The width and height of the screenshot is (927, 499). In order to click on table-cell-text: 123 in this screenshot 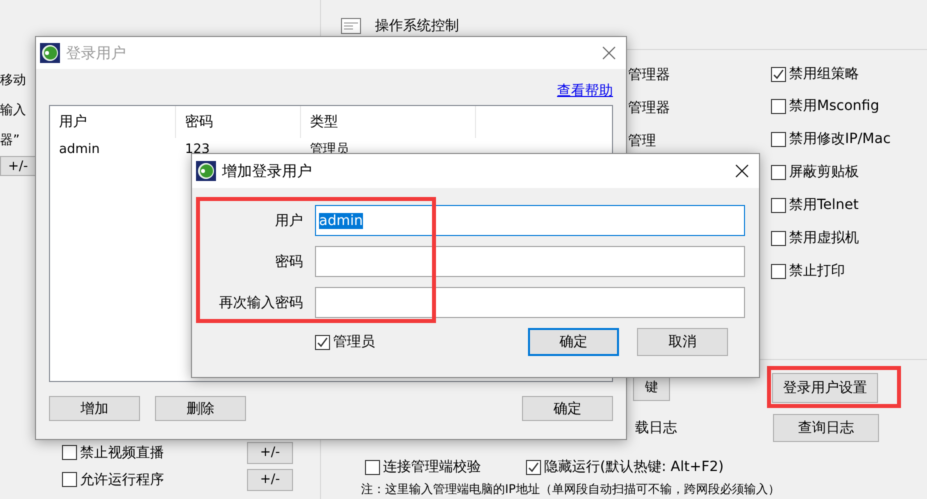, I will do `click(197, 149)`.